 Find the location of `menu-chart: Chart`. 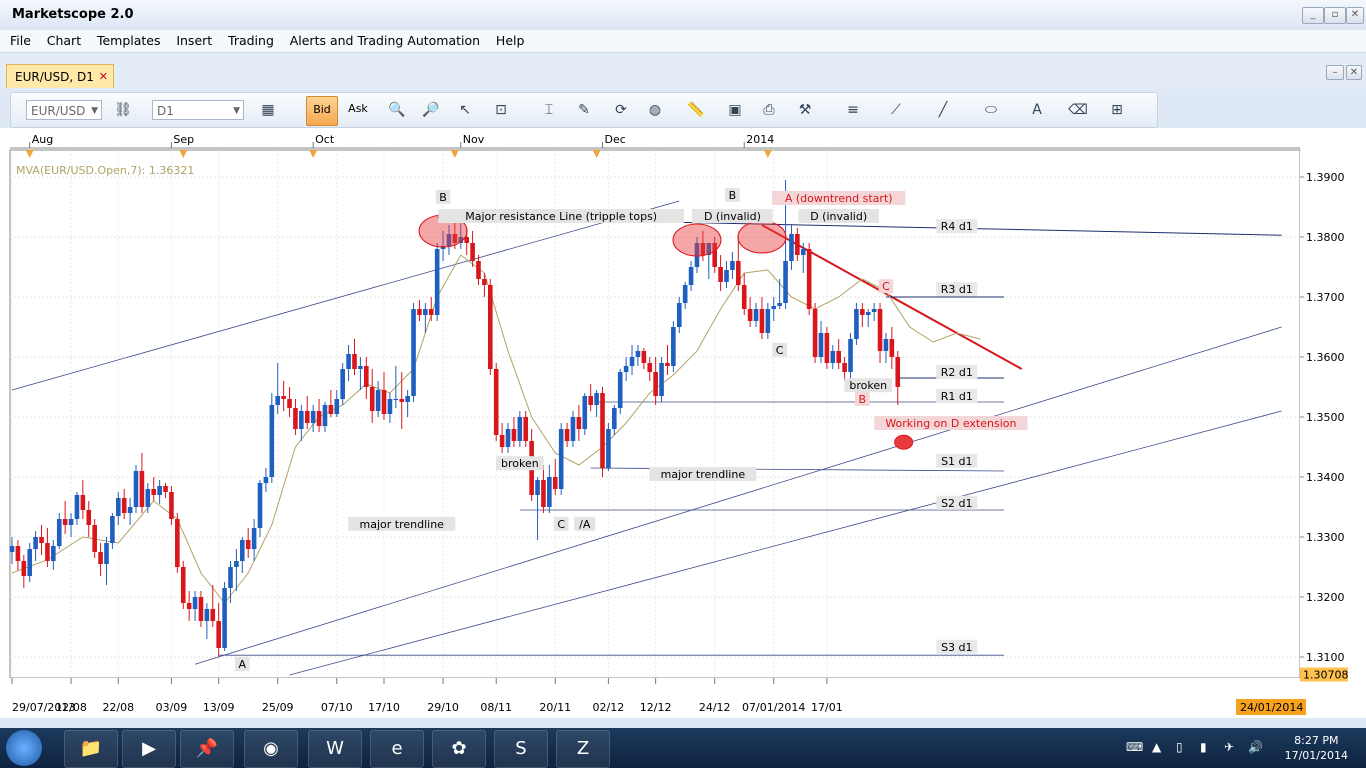

menu-chart: Chart is located at coordinates (64, 41).